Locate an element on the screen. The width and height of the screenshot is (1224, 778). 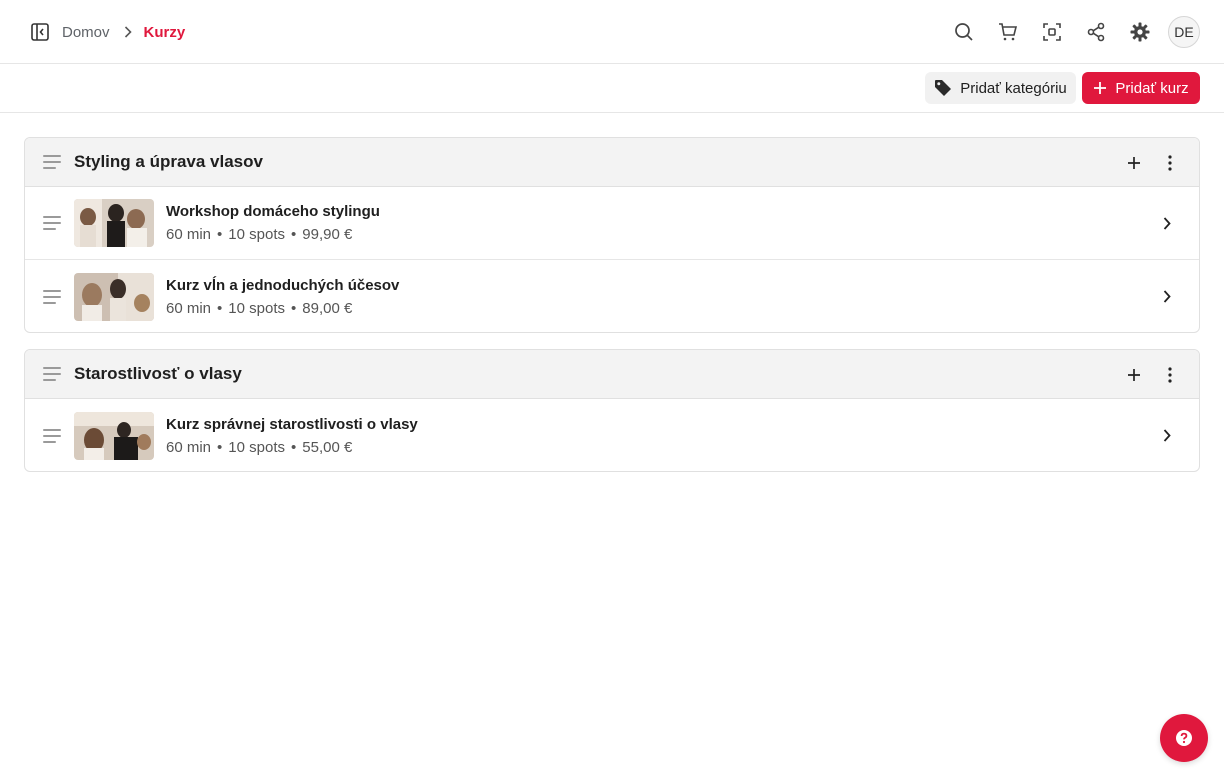
add-course-label: Pridať kurz is located at coordinates (1152, 88).